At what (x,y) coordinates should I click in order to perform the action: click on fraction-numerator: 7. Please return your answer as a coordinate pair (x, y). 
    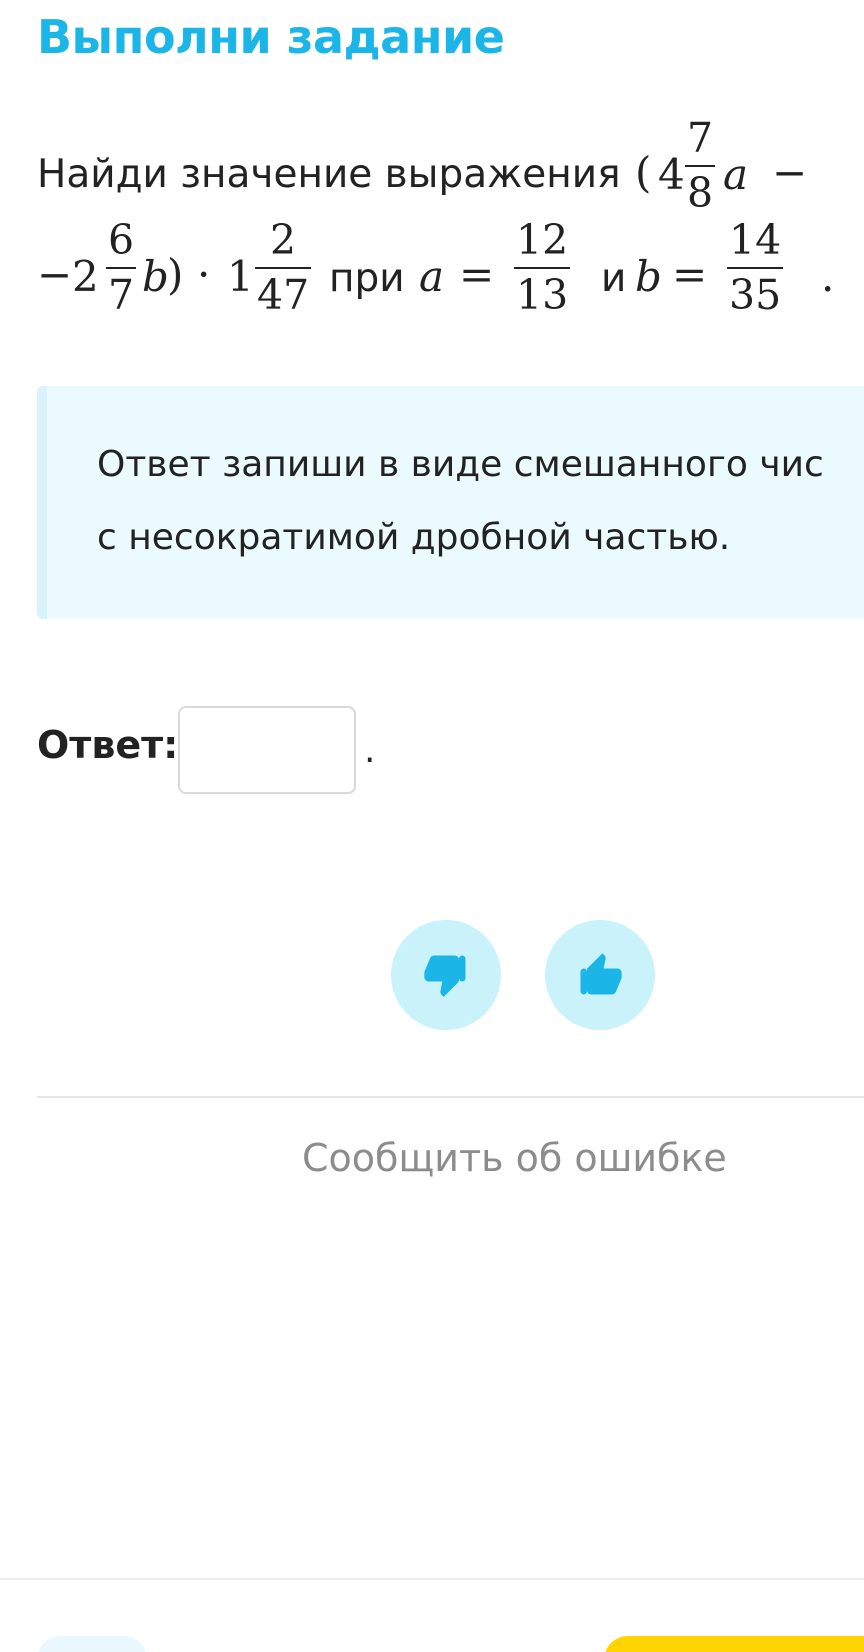
    Looking at the image, I should click on (700, 138).